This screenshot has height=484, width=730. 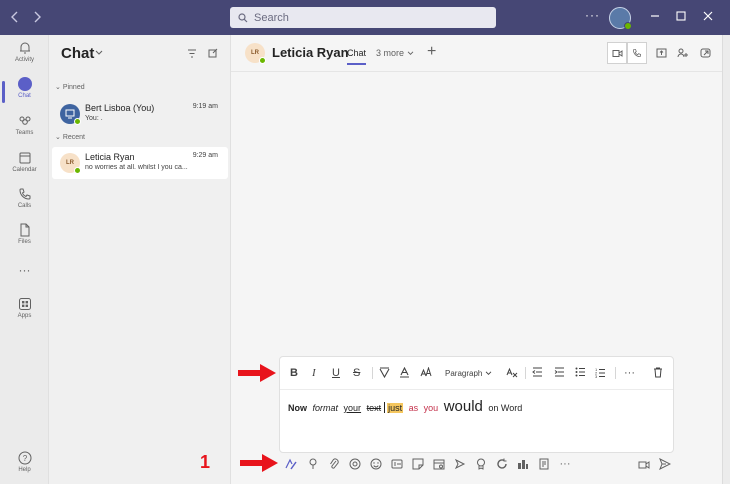 I want to click on audio-call-button, so click(x=637, y=53).